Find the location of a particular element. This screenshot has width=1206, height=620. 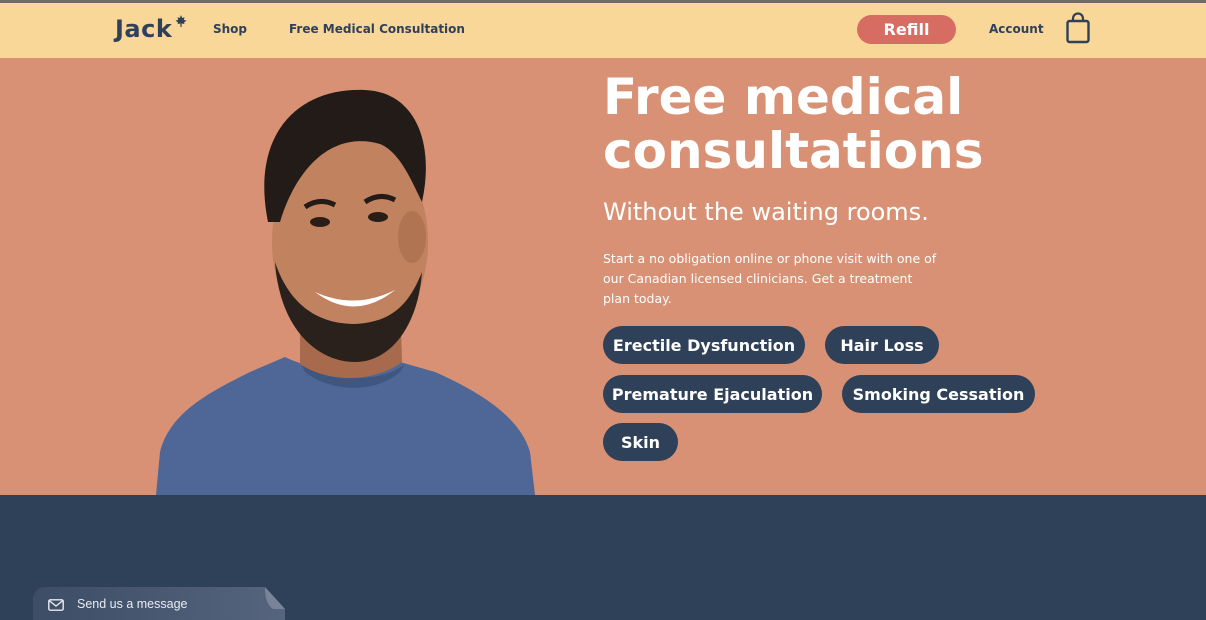

maple-leaf-icon is located at coordinates (181, 21).